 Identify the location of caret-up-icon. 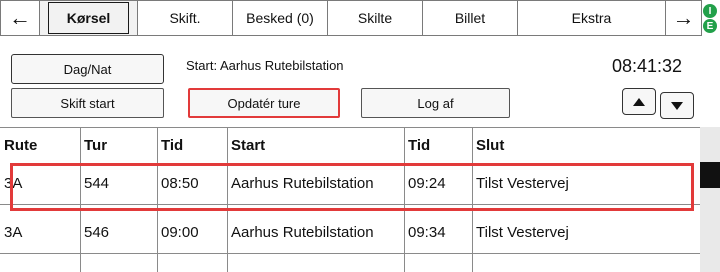
(639, 101).